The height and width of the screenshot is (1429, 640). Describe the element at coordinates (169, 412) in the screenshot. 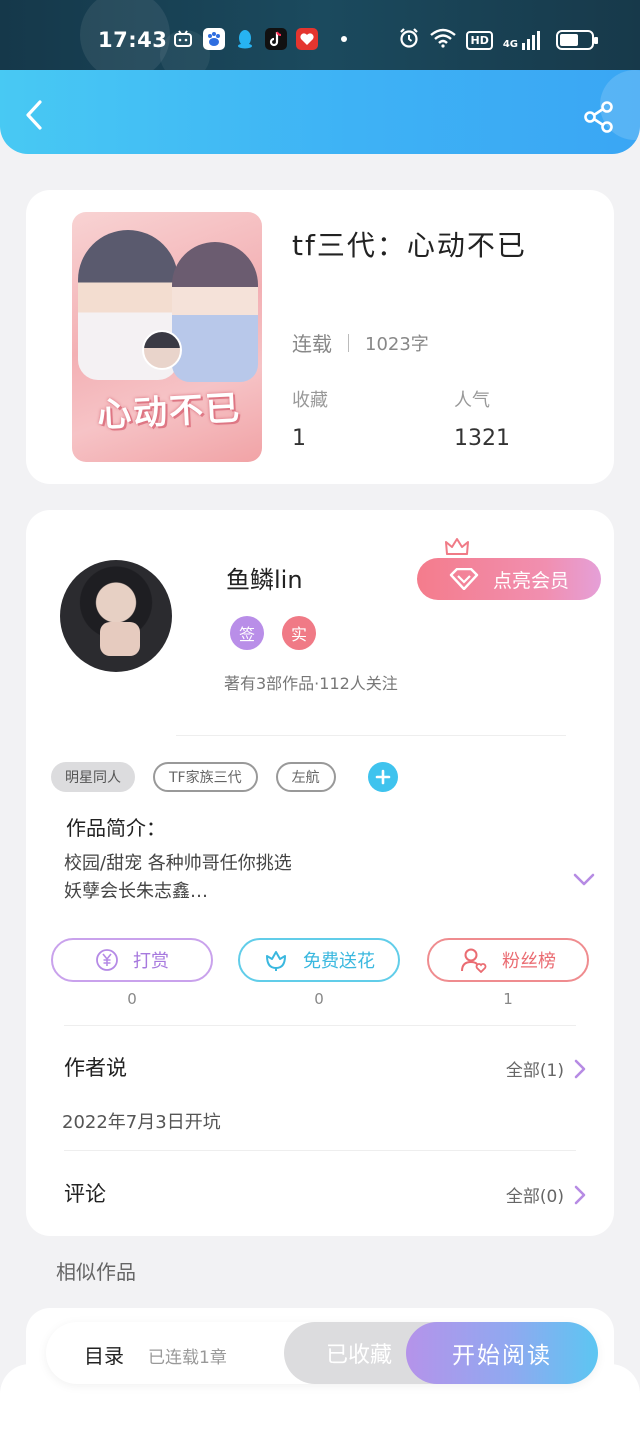

I see `cover-title: 心动不已` at that location.